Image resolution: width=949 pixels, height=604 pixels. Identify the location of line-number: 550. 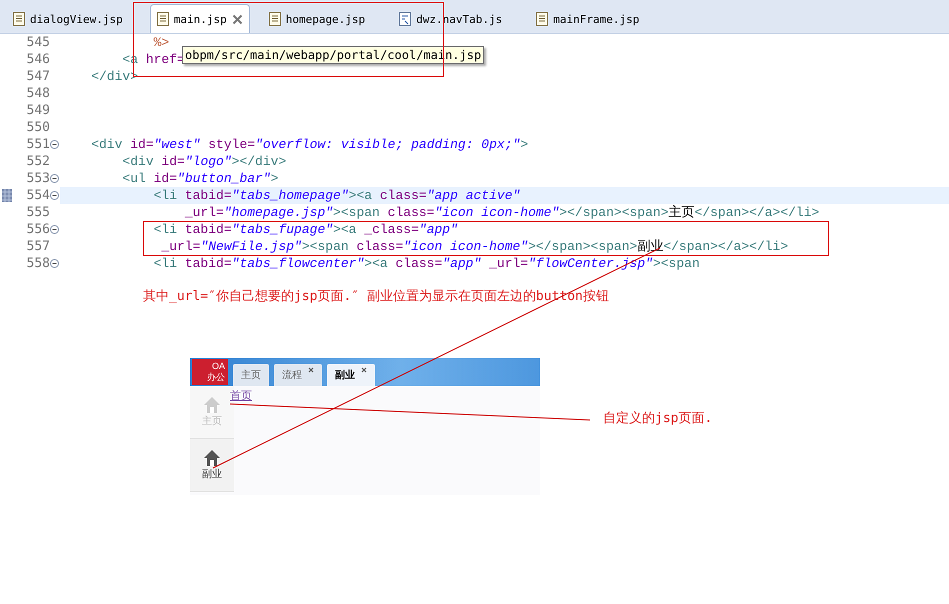
(38, 127).